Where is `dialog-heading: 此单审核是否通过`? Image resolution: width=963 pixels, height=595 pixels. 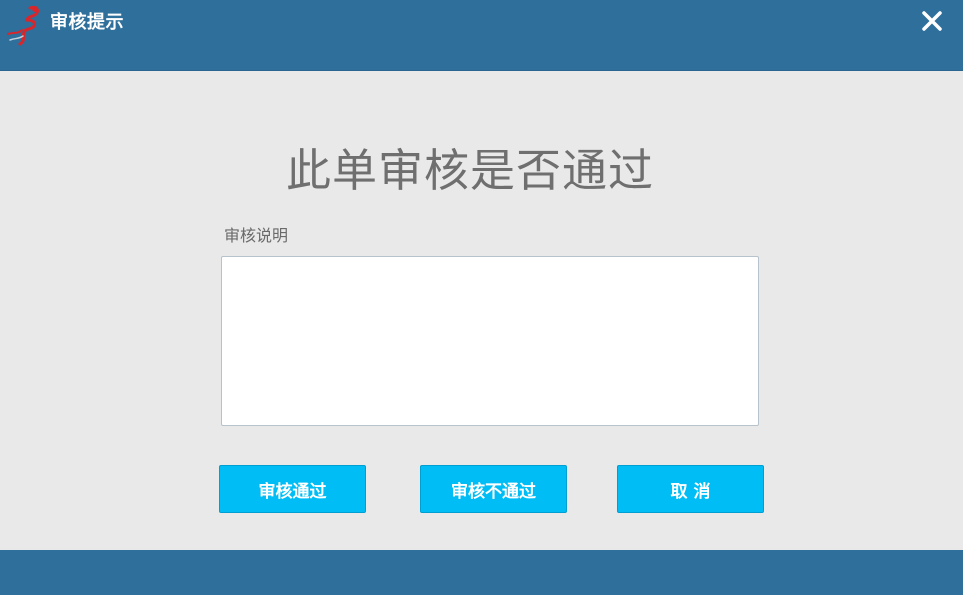 dialog-heading: 此单审核是否通过 is located at coordinates (469, 170).